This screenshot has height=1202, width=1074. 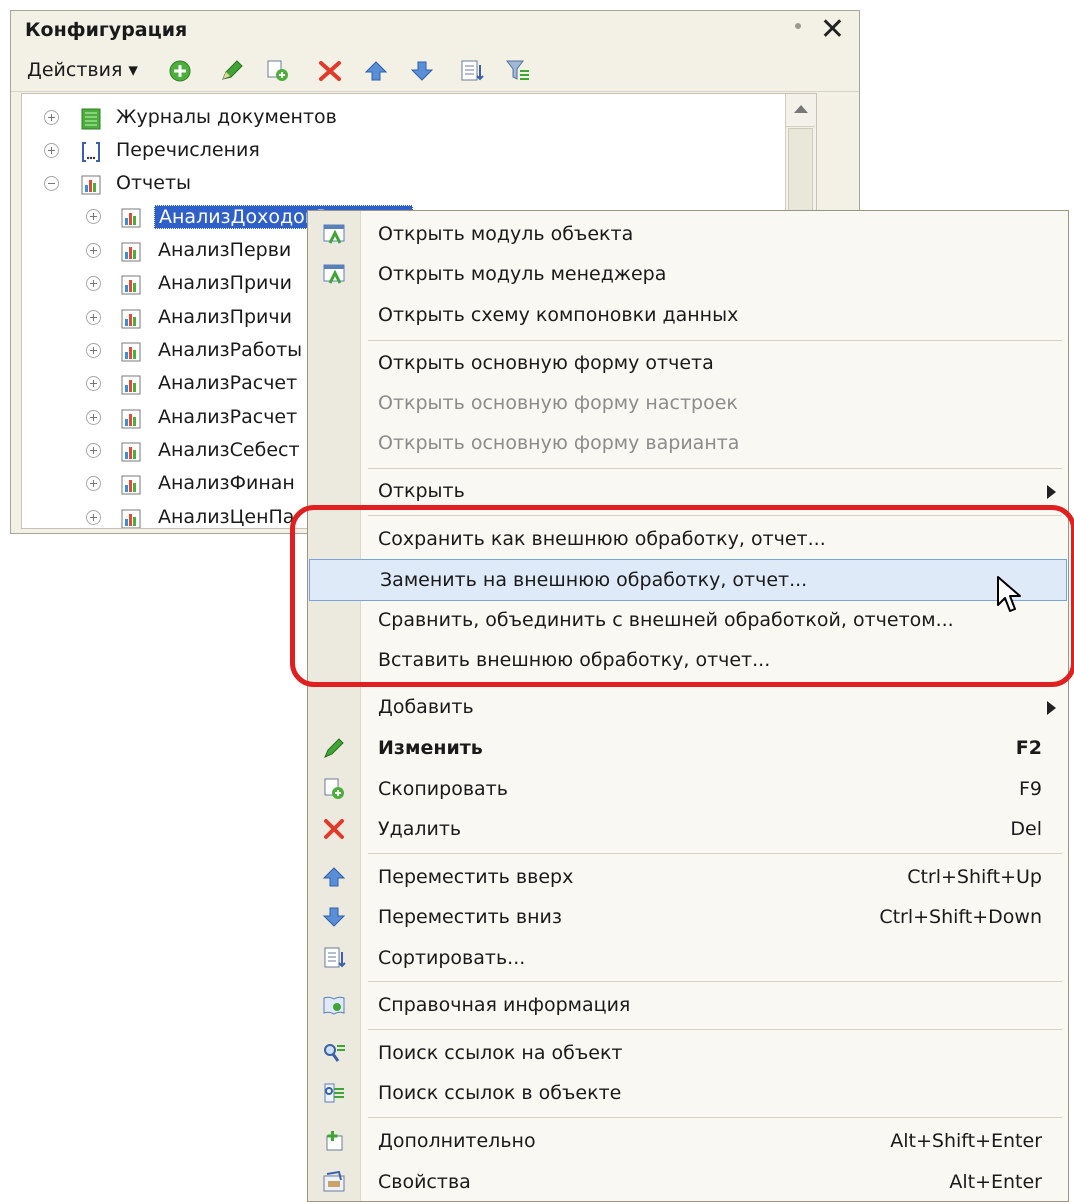 I want to click on menu-item-shortcut: Ctrl+Shift+Up, so click(x=974, y=877).